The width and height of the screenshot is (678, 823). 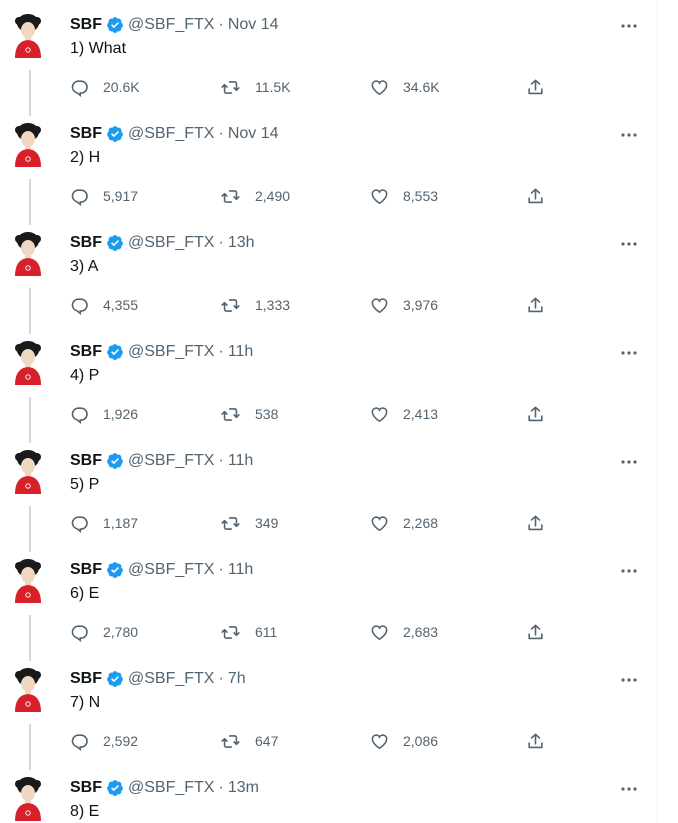 What do you see at coordinates (249, 523) in the screenshot?
I see `retweet-button: 349` at bounding box center [249, 523].